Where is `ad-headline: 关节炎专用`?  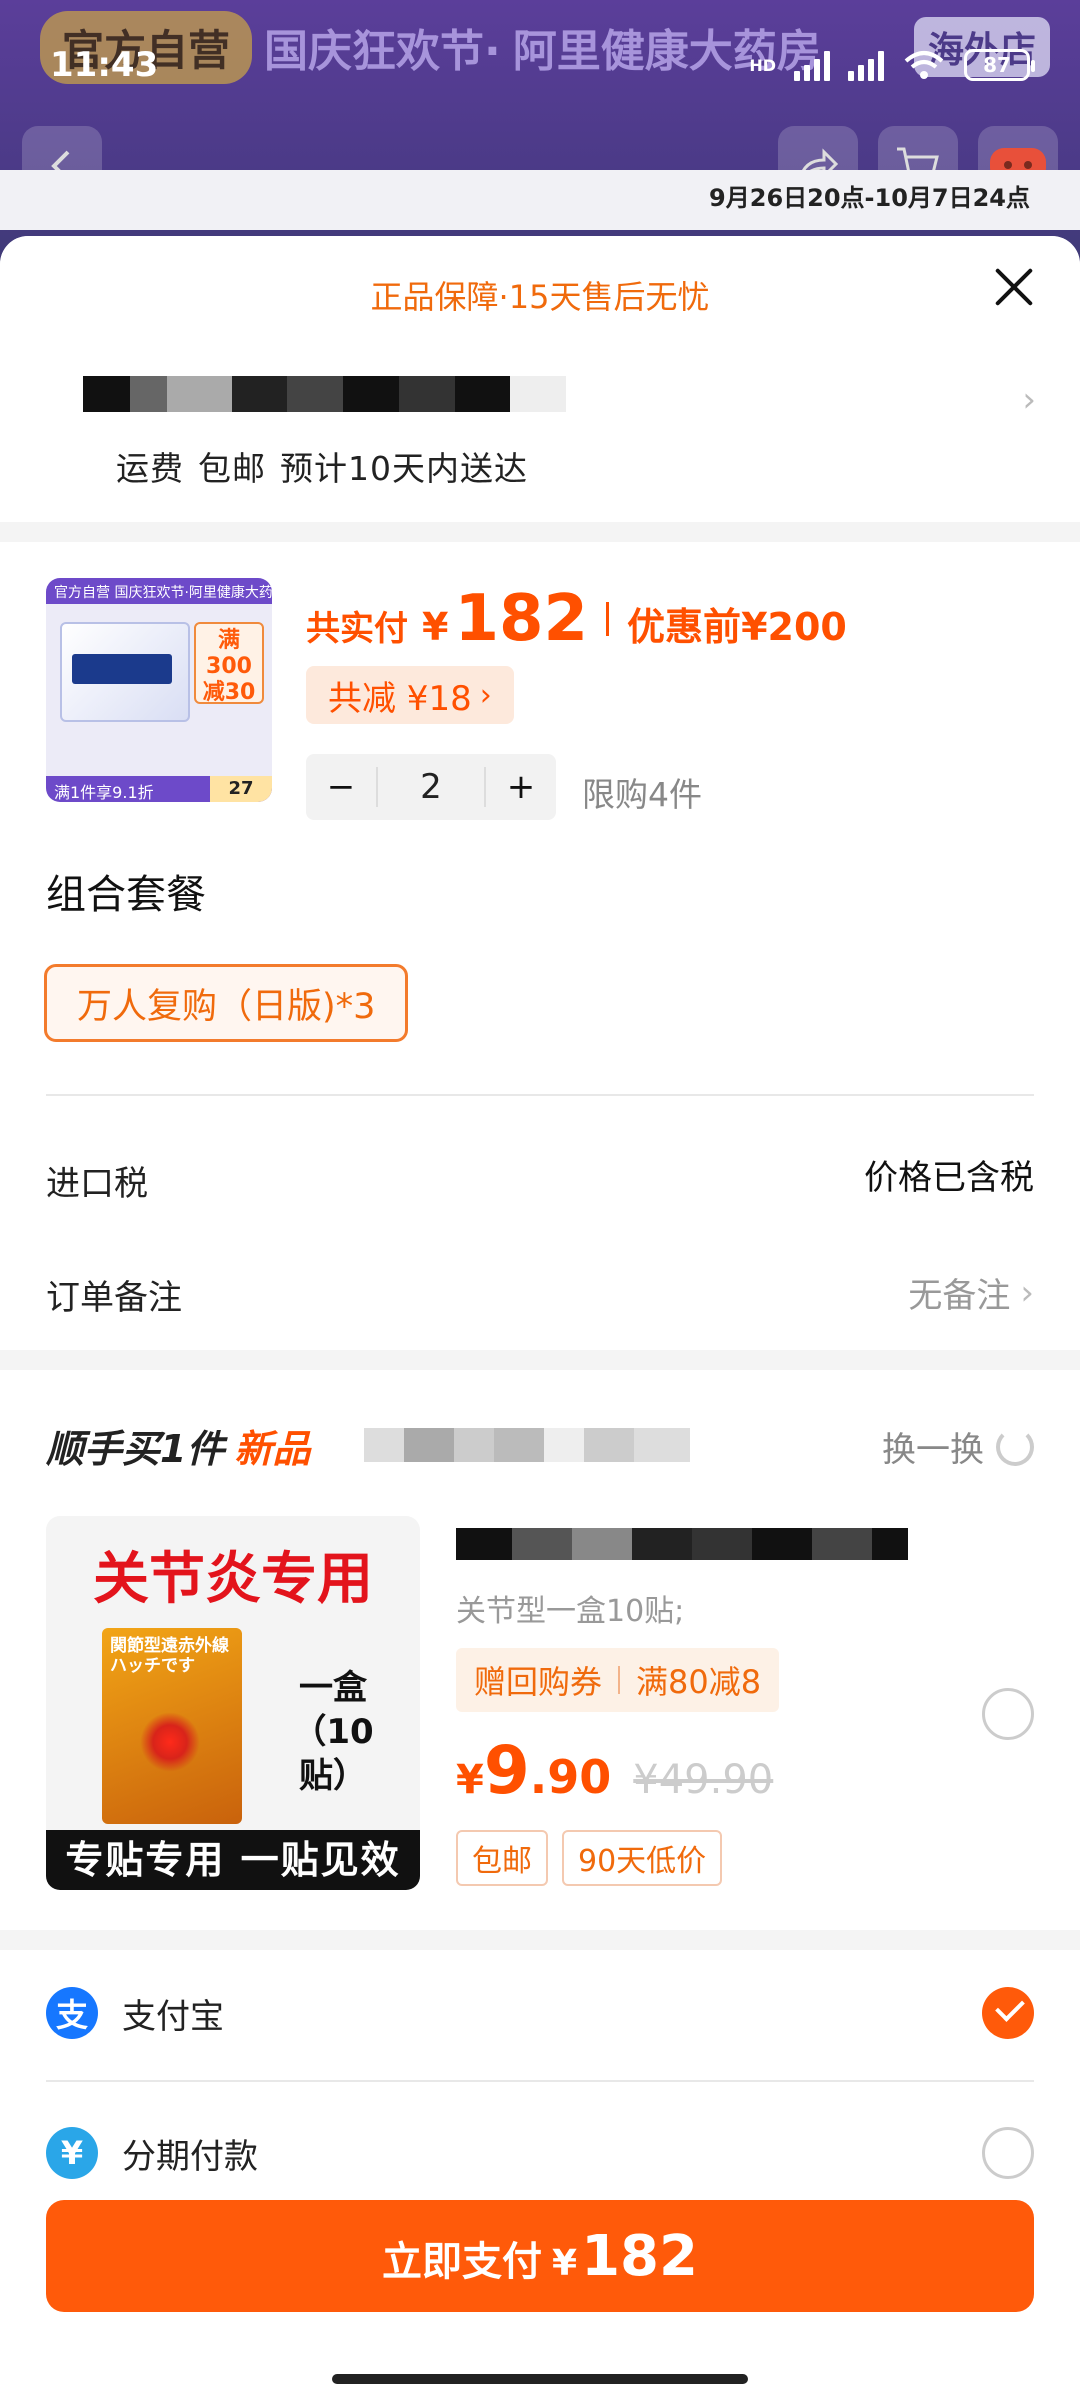 ad-headline: 关节炎专用 is located at coordinates (233, 1579).